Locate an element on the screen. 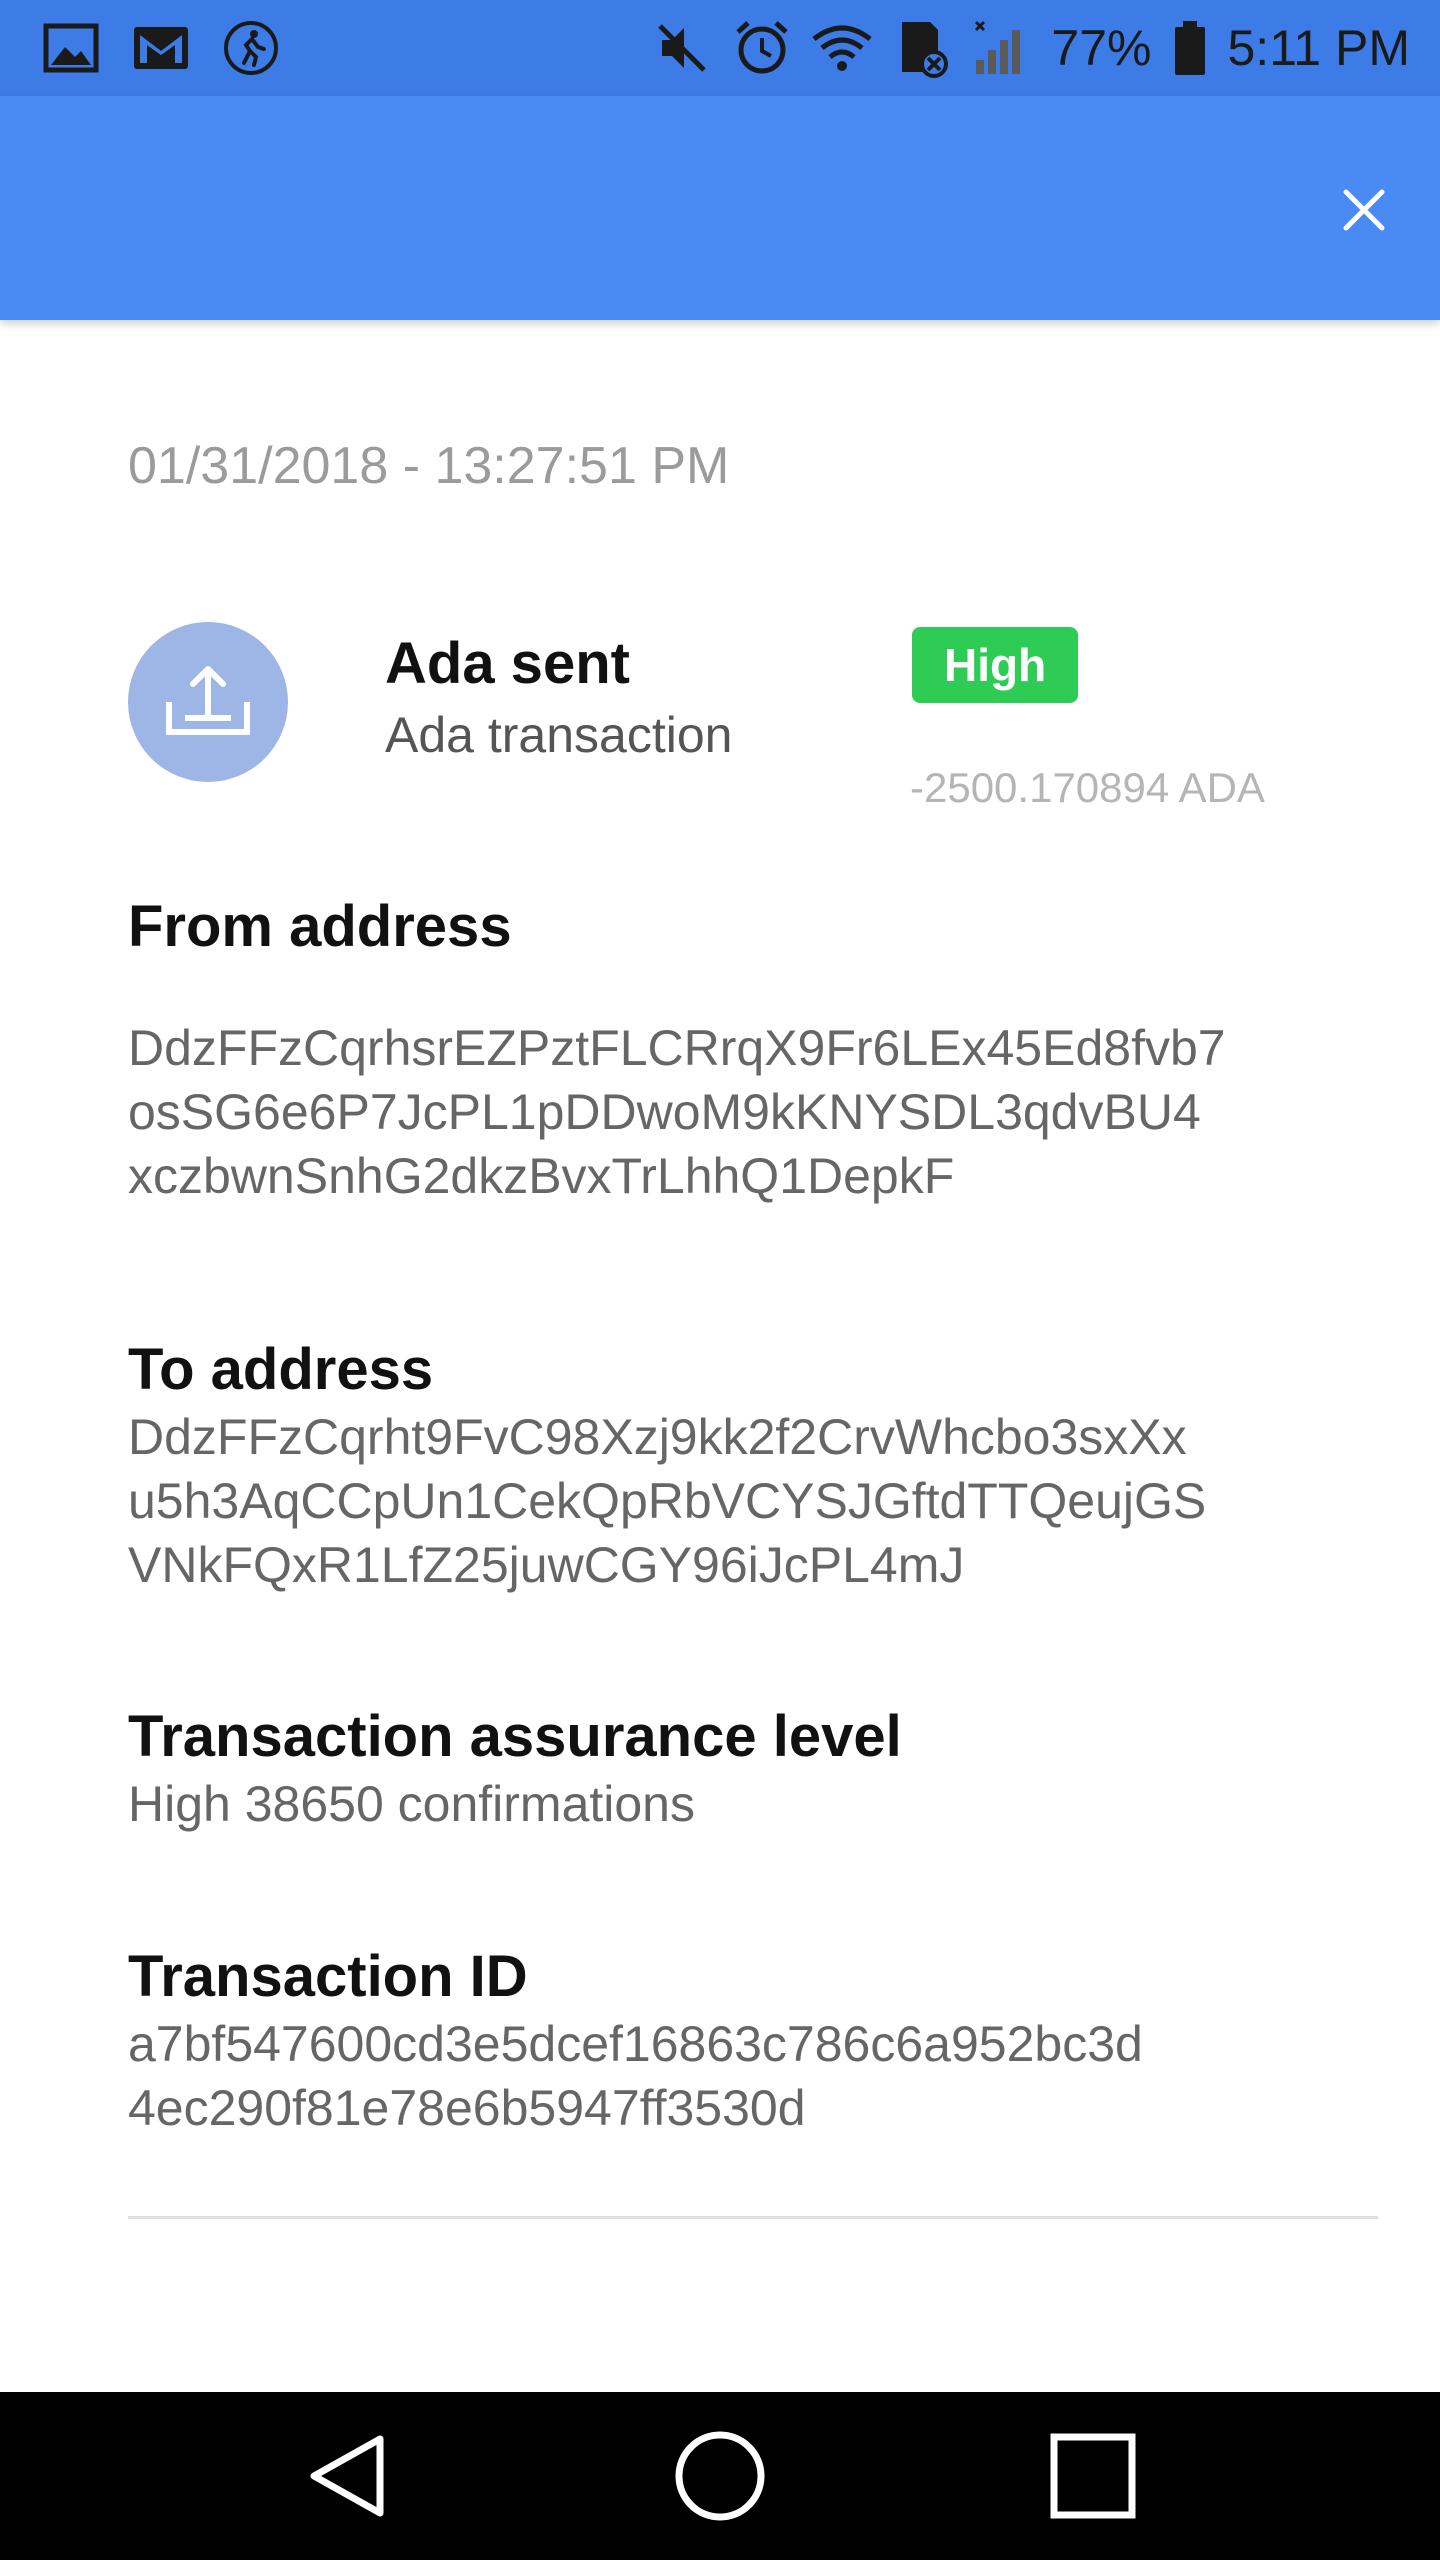 This screenshot has width=1440, height=2560. back-icon is located at coordinates (347, 2476).